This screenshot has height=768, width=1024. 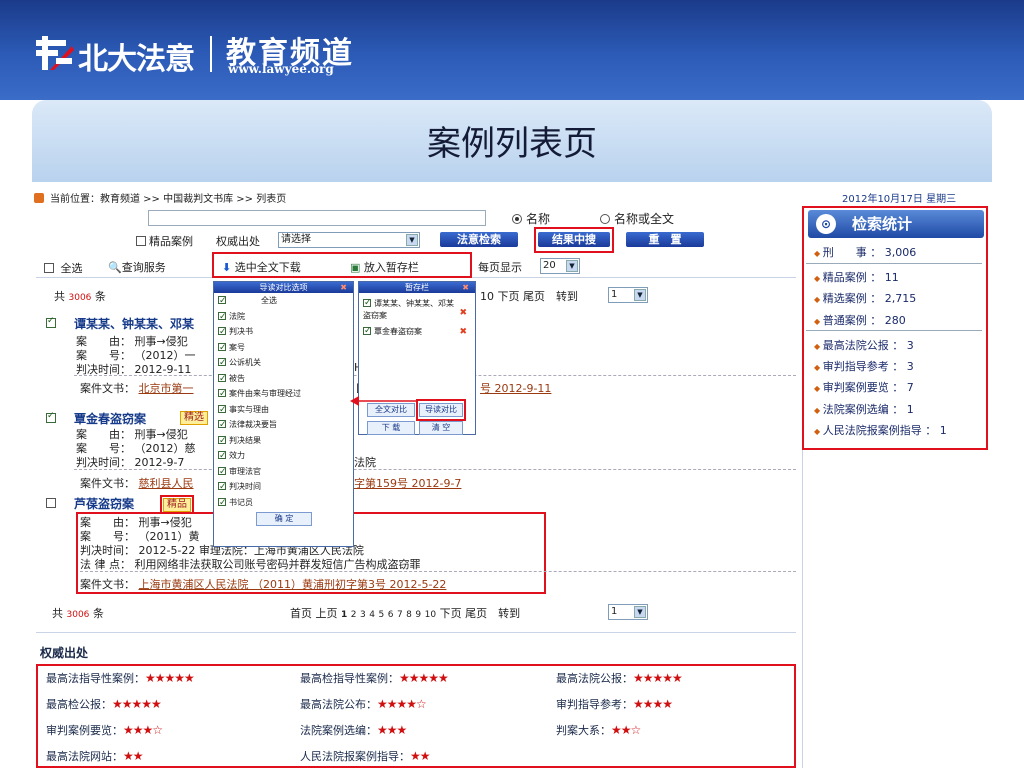 What do you see at coordinates (283, 425) in the screenshot?
I see `option-item: 法律裁决要旨` at bounding box center [283, 425].